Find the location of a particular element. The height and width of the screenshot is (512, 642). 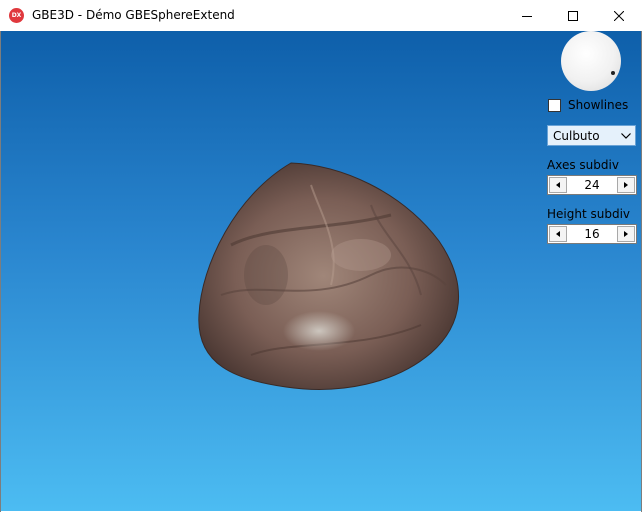

trackball-marker is located at coordinates (613, 73).